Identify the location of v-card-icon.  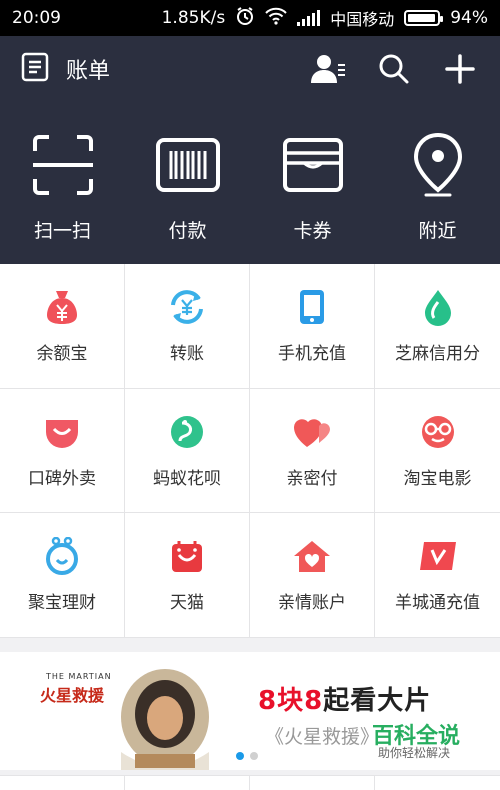
(438, 556).